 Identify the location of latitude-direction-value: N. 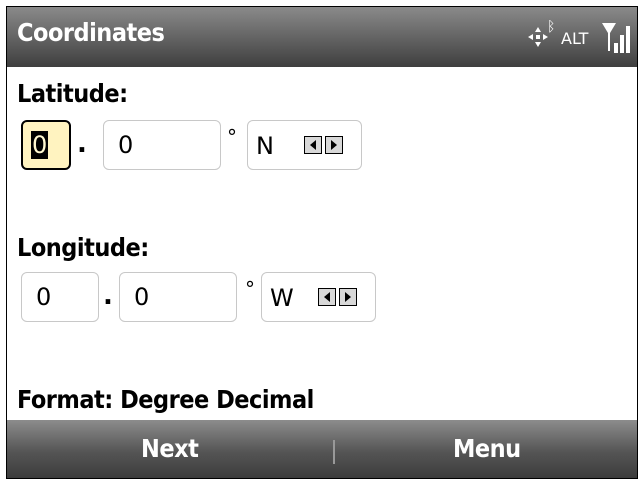
(265, 146).